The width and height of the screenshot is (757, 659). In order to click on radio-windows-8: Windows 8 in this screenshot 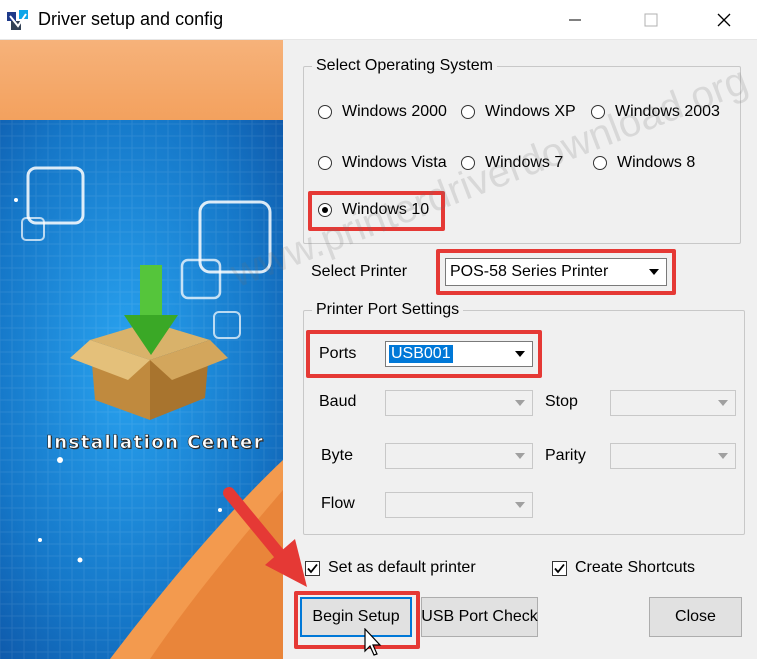, I will do `click(644, 163)`.